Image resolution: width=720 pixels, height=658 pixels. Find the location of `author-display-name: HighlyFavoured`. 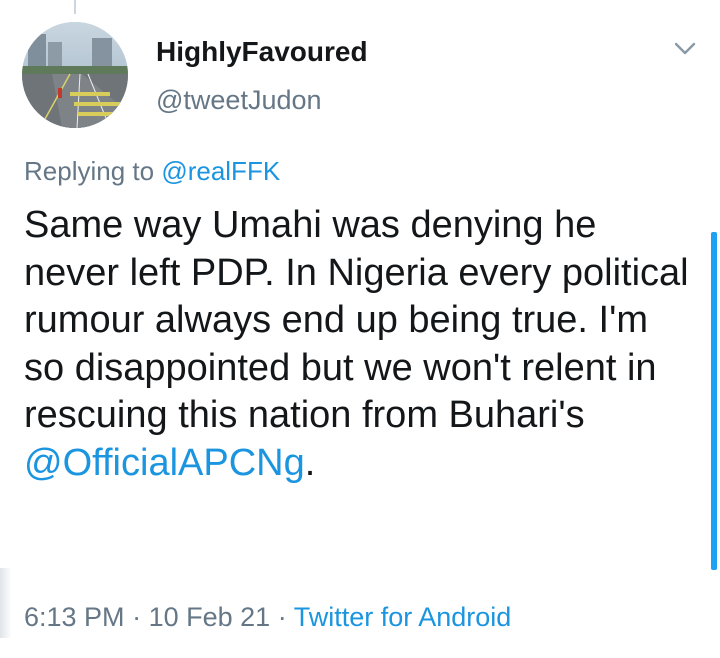

author-display-name: HighlyFavoured is located at coordinates (262, 52).